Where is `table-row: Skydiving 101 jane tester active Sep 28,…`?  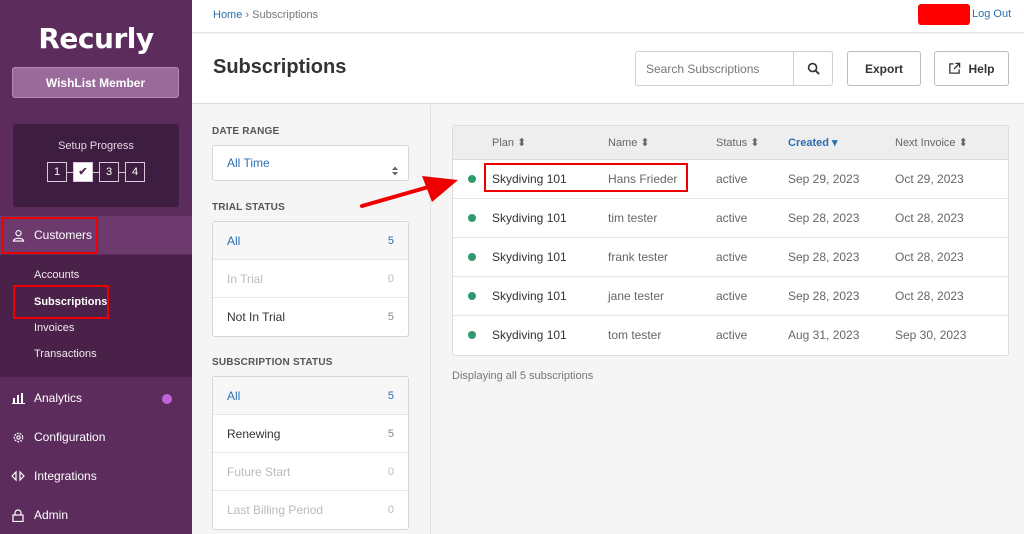 table-row: Skydiving 101 jane tester active Sep 28,… is located at coordinates (730, 296).